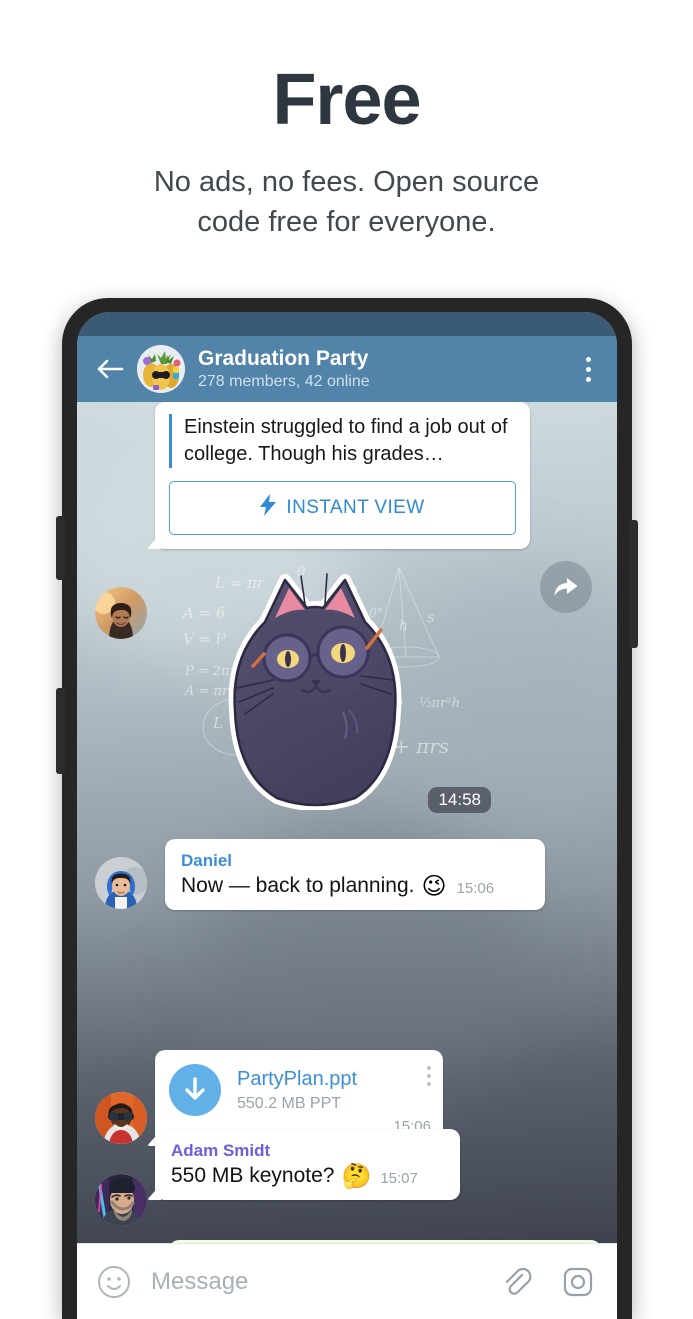  What do you see at coordinates (289, 1103) in the screenshot?
I see `file-size: 550.2 MB PPT` at bounding box center [289, 1103].